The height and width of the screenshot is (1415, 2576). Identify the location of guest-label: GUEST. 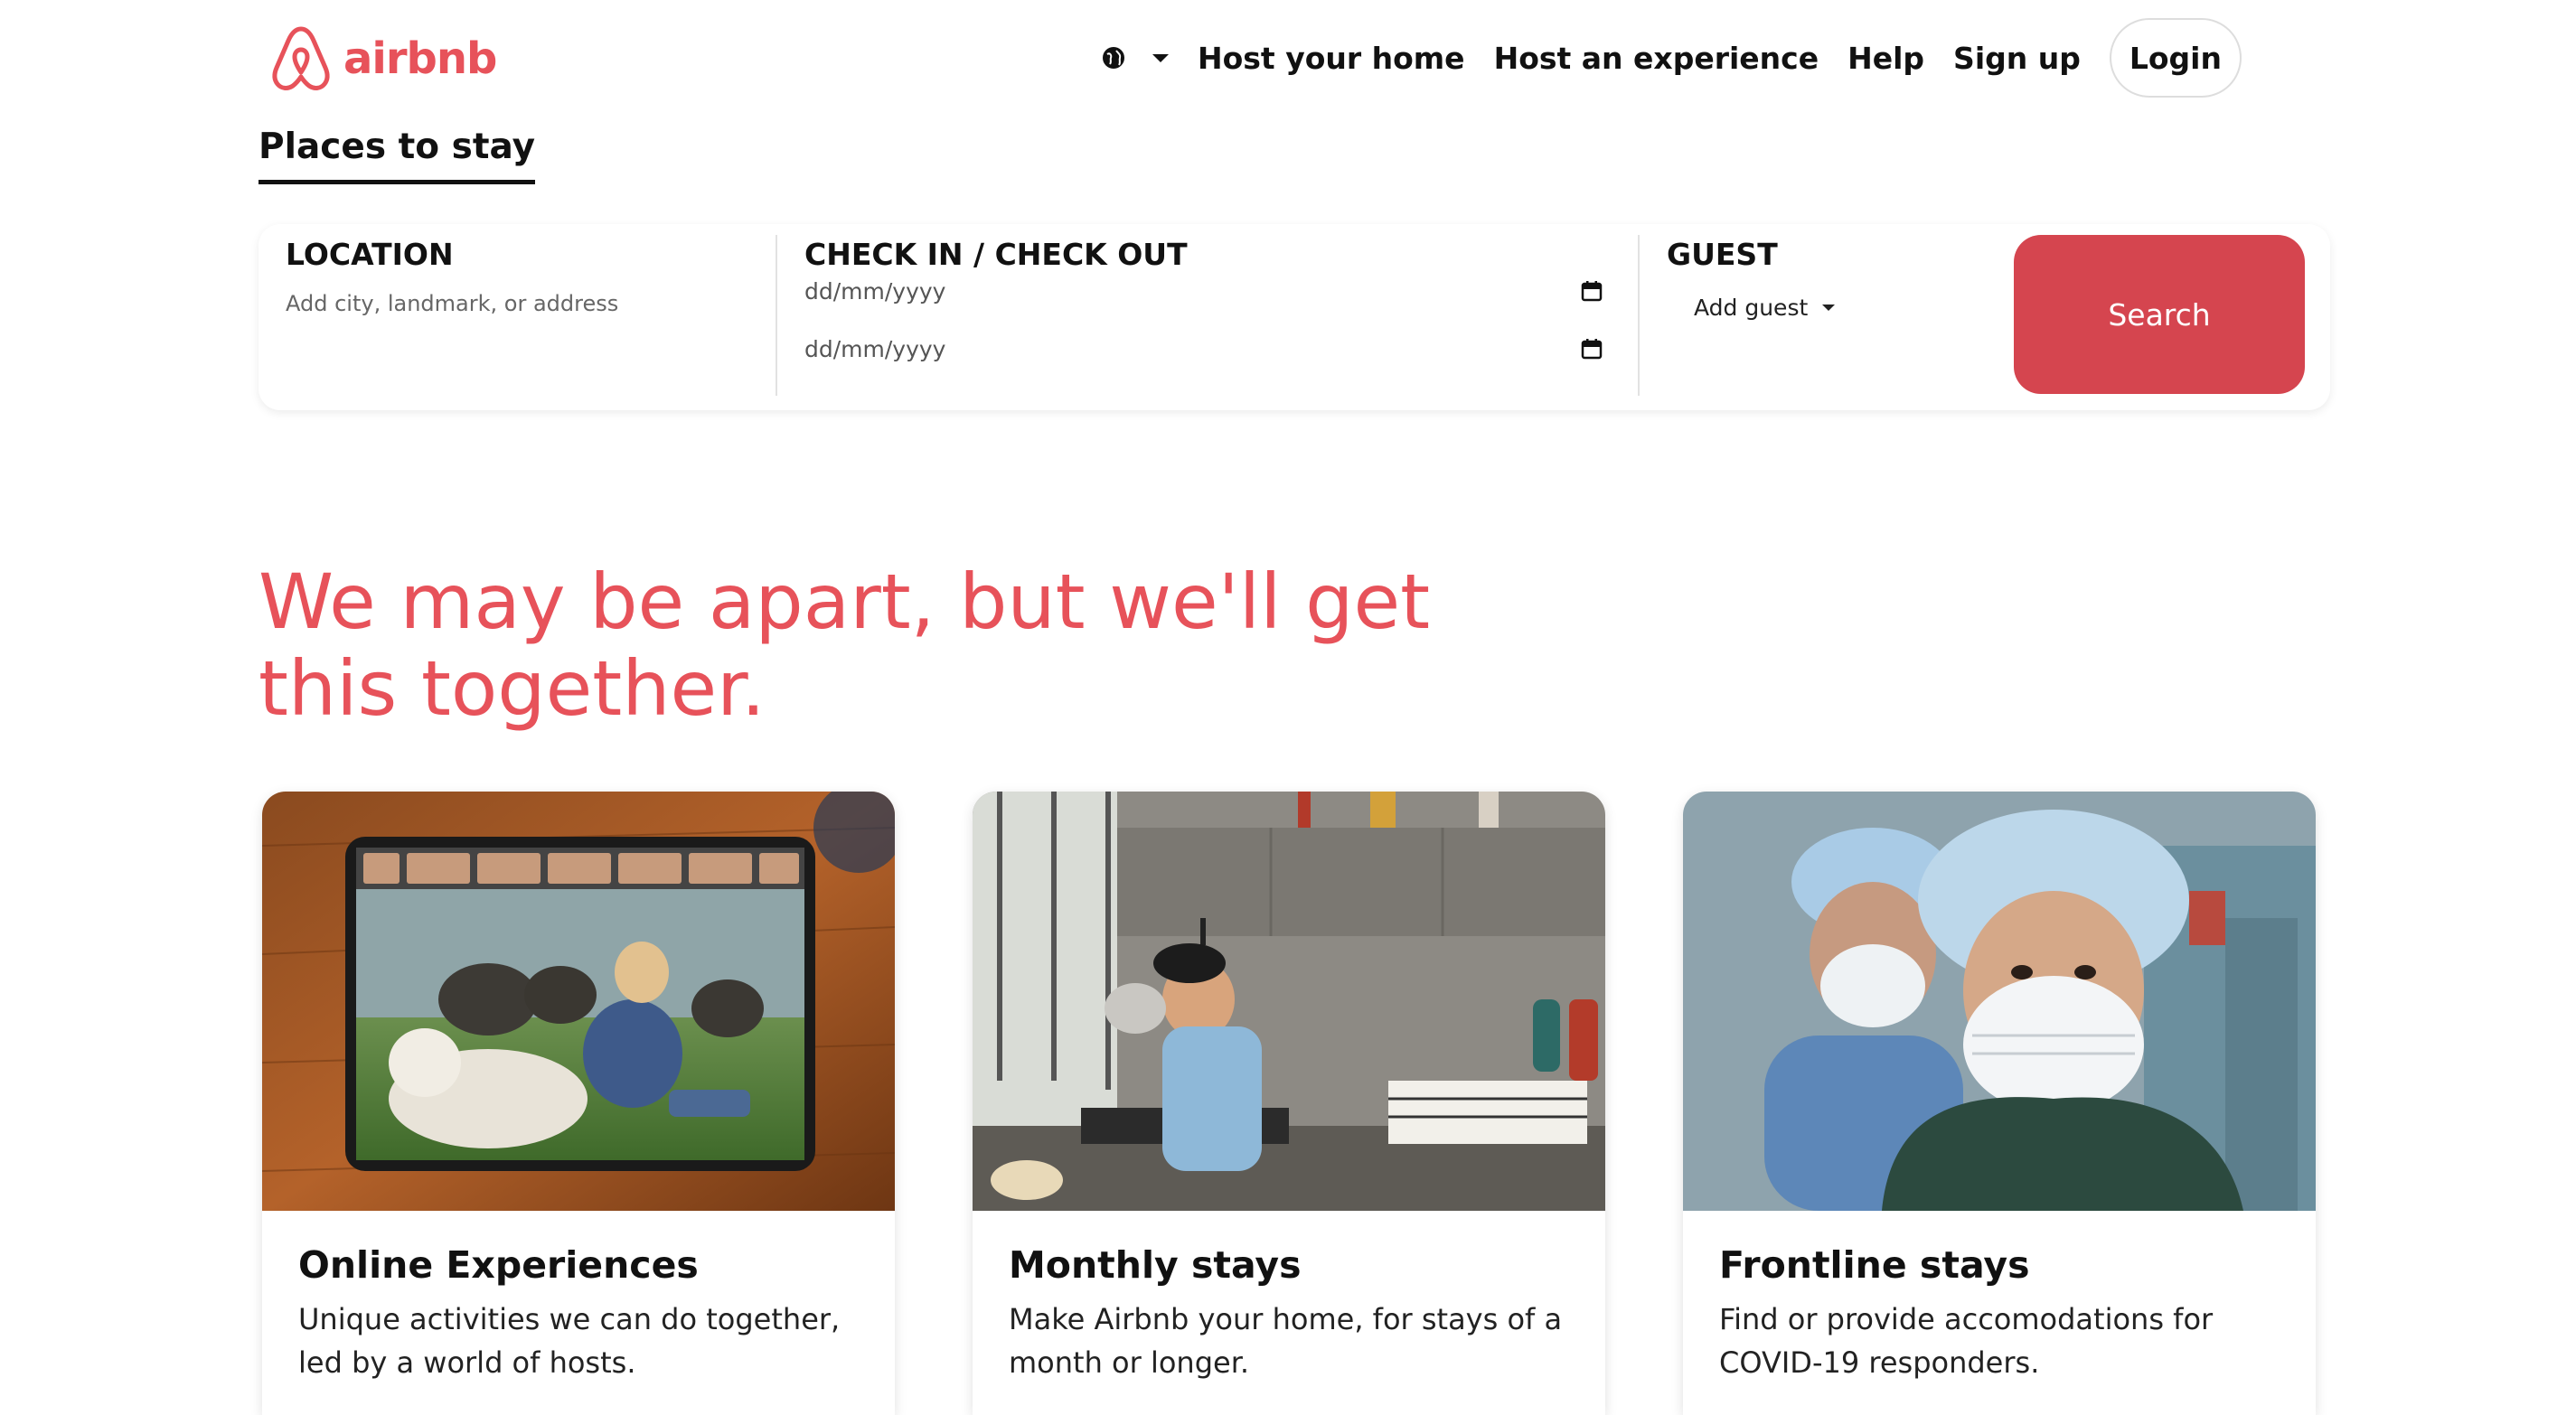
(1722, 254).